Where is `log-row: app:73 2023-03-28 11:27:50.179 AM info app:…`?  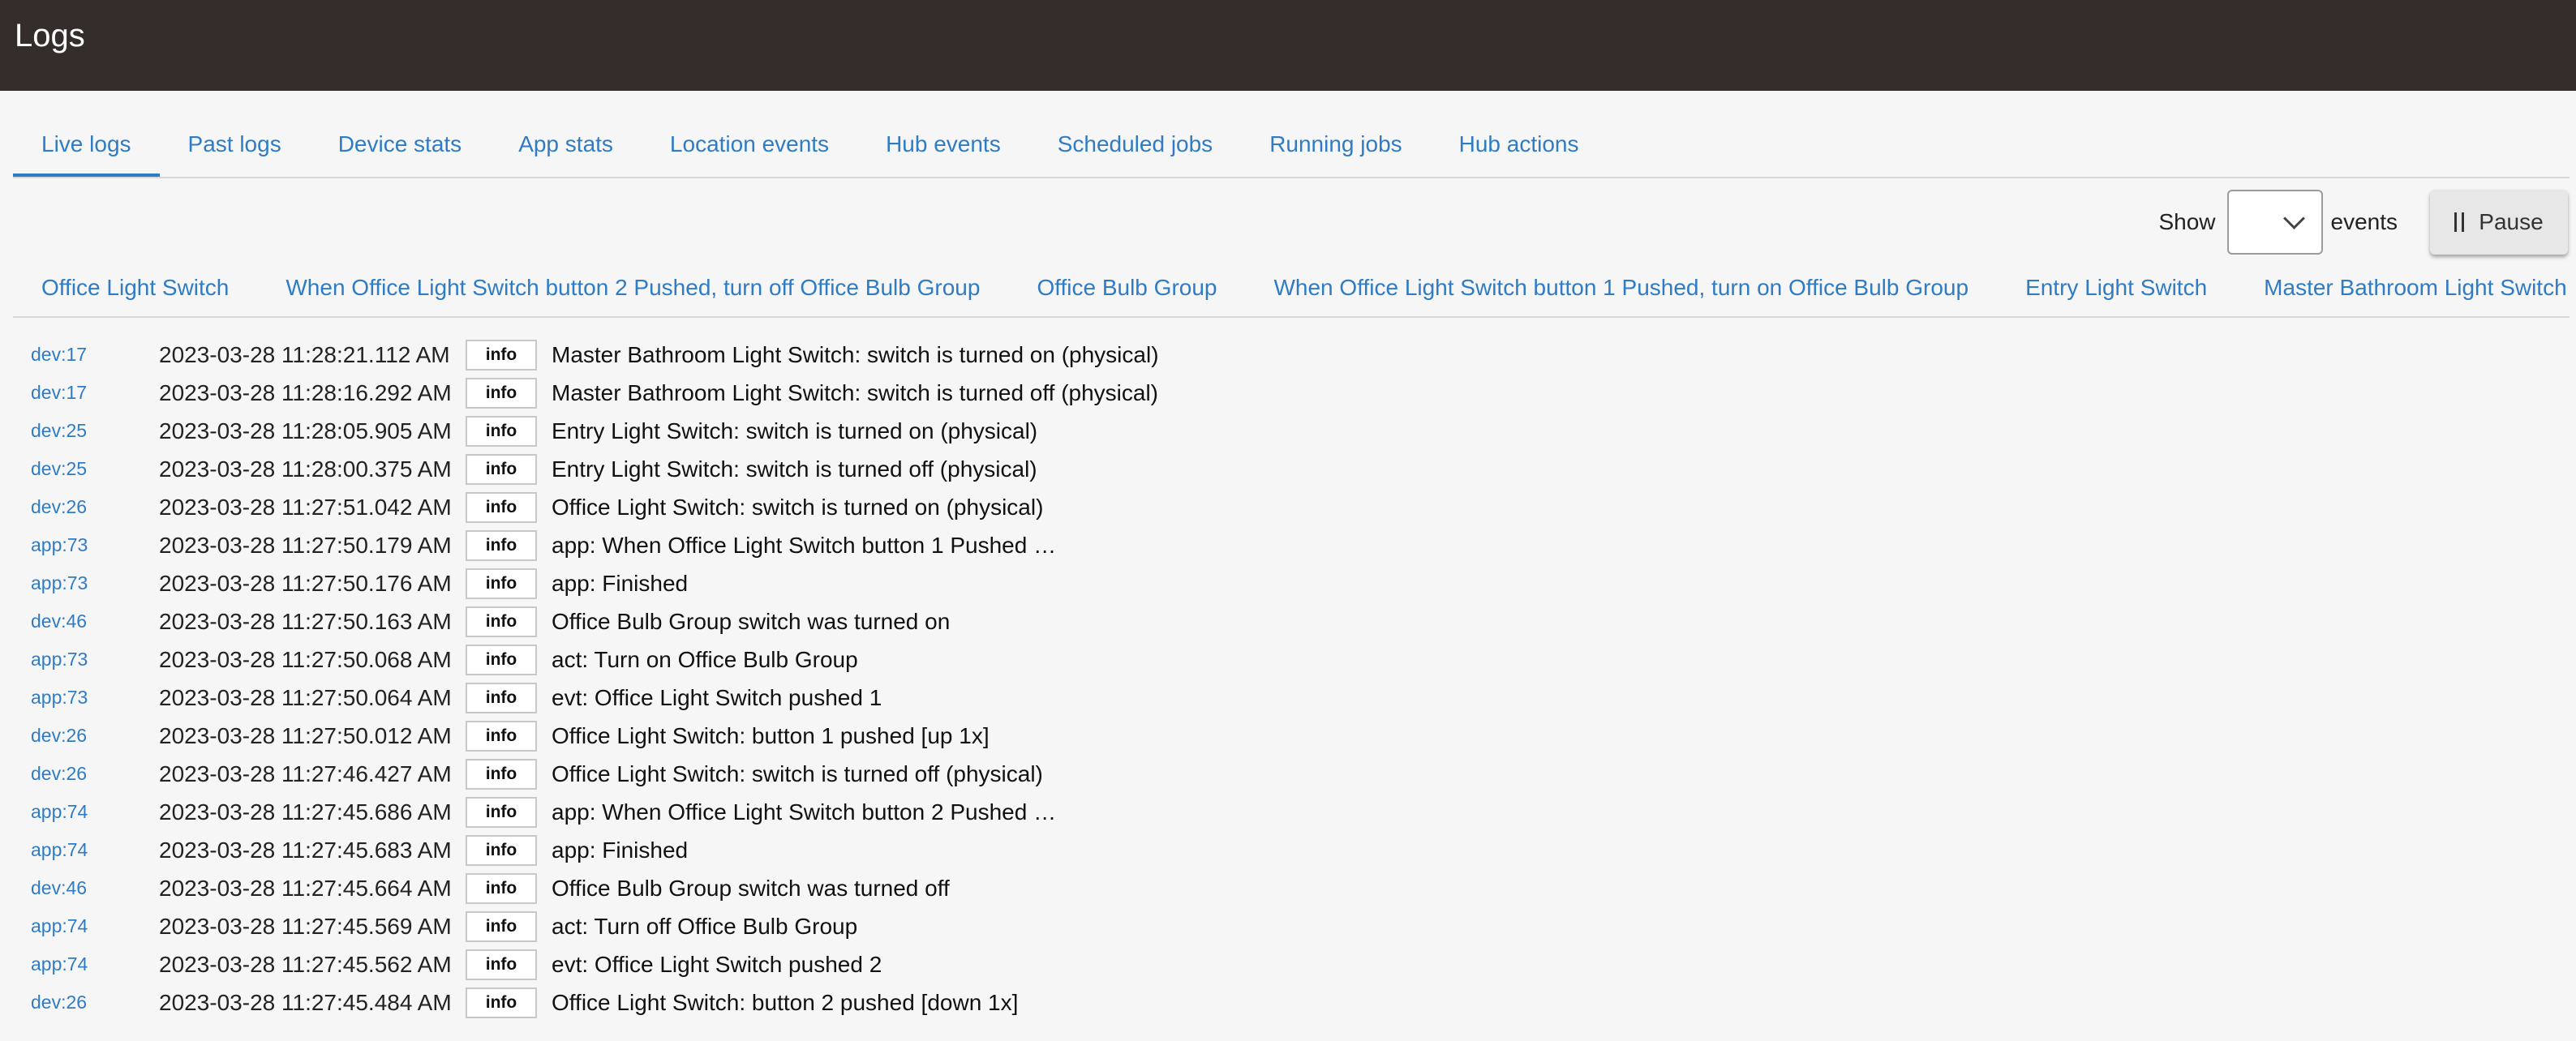 log-row: app:73 2023-03-28 11:27:50.179 AM info app:… is located at coordinates (1291, 545).